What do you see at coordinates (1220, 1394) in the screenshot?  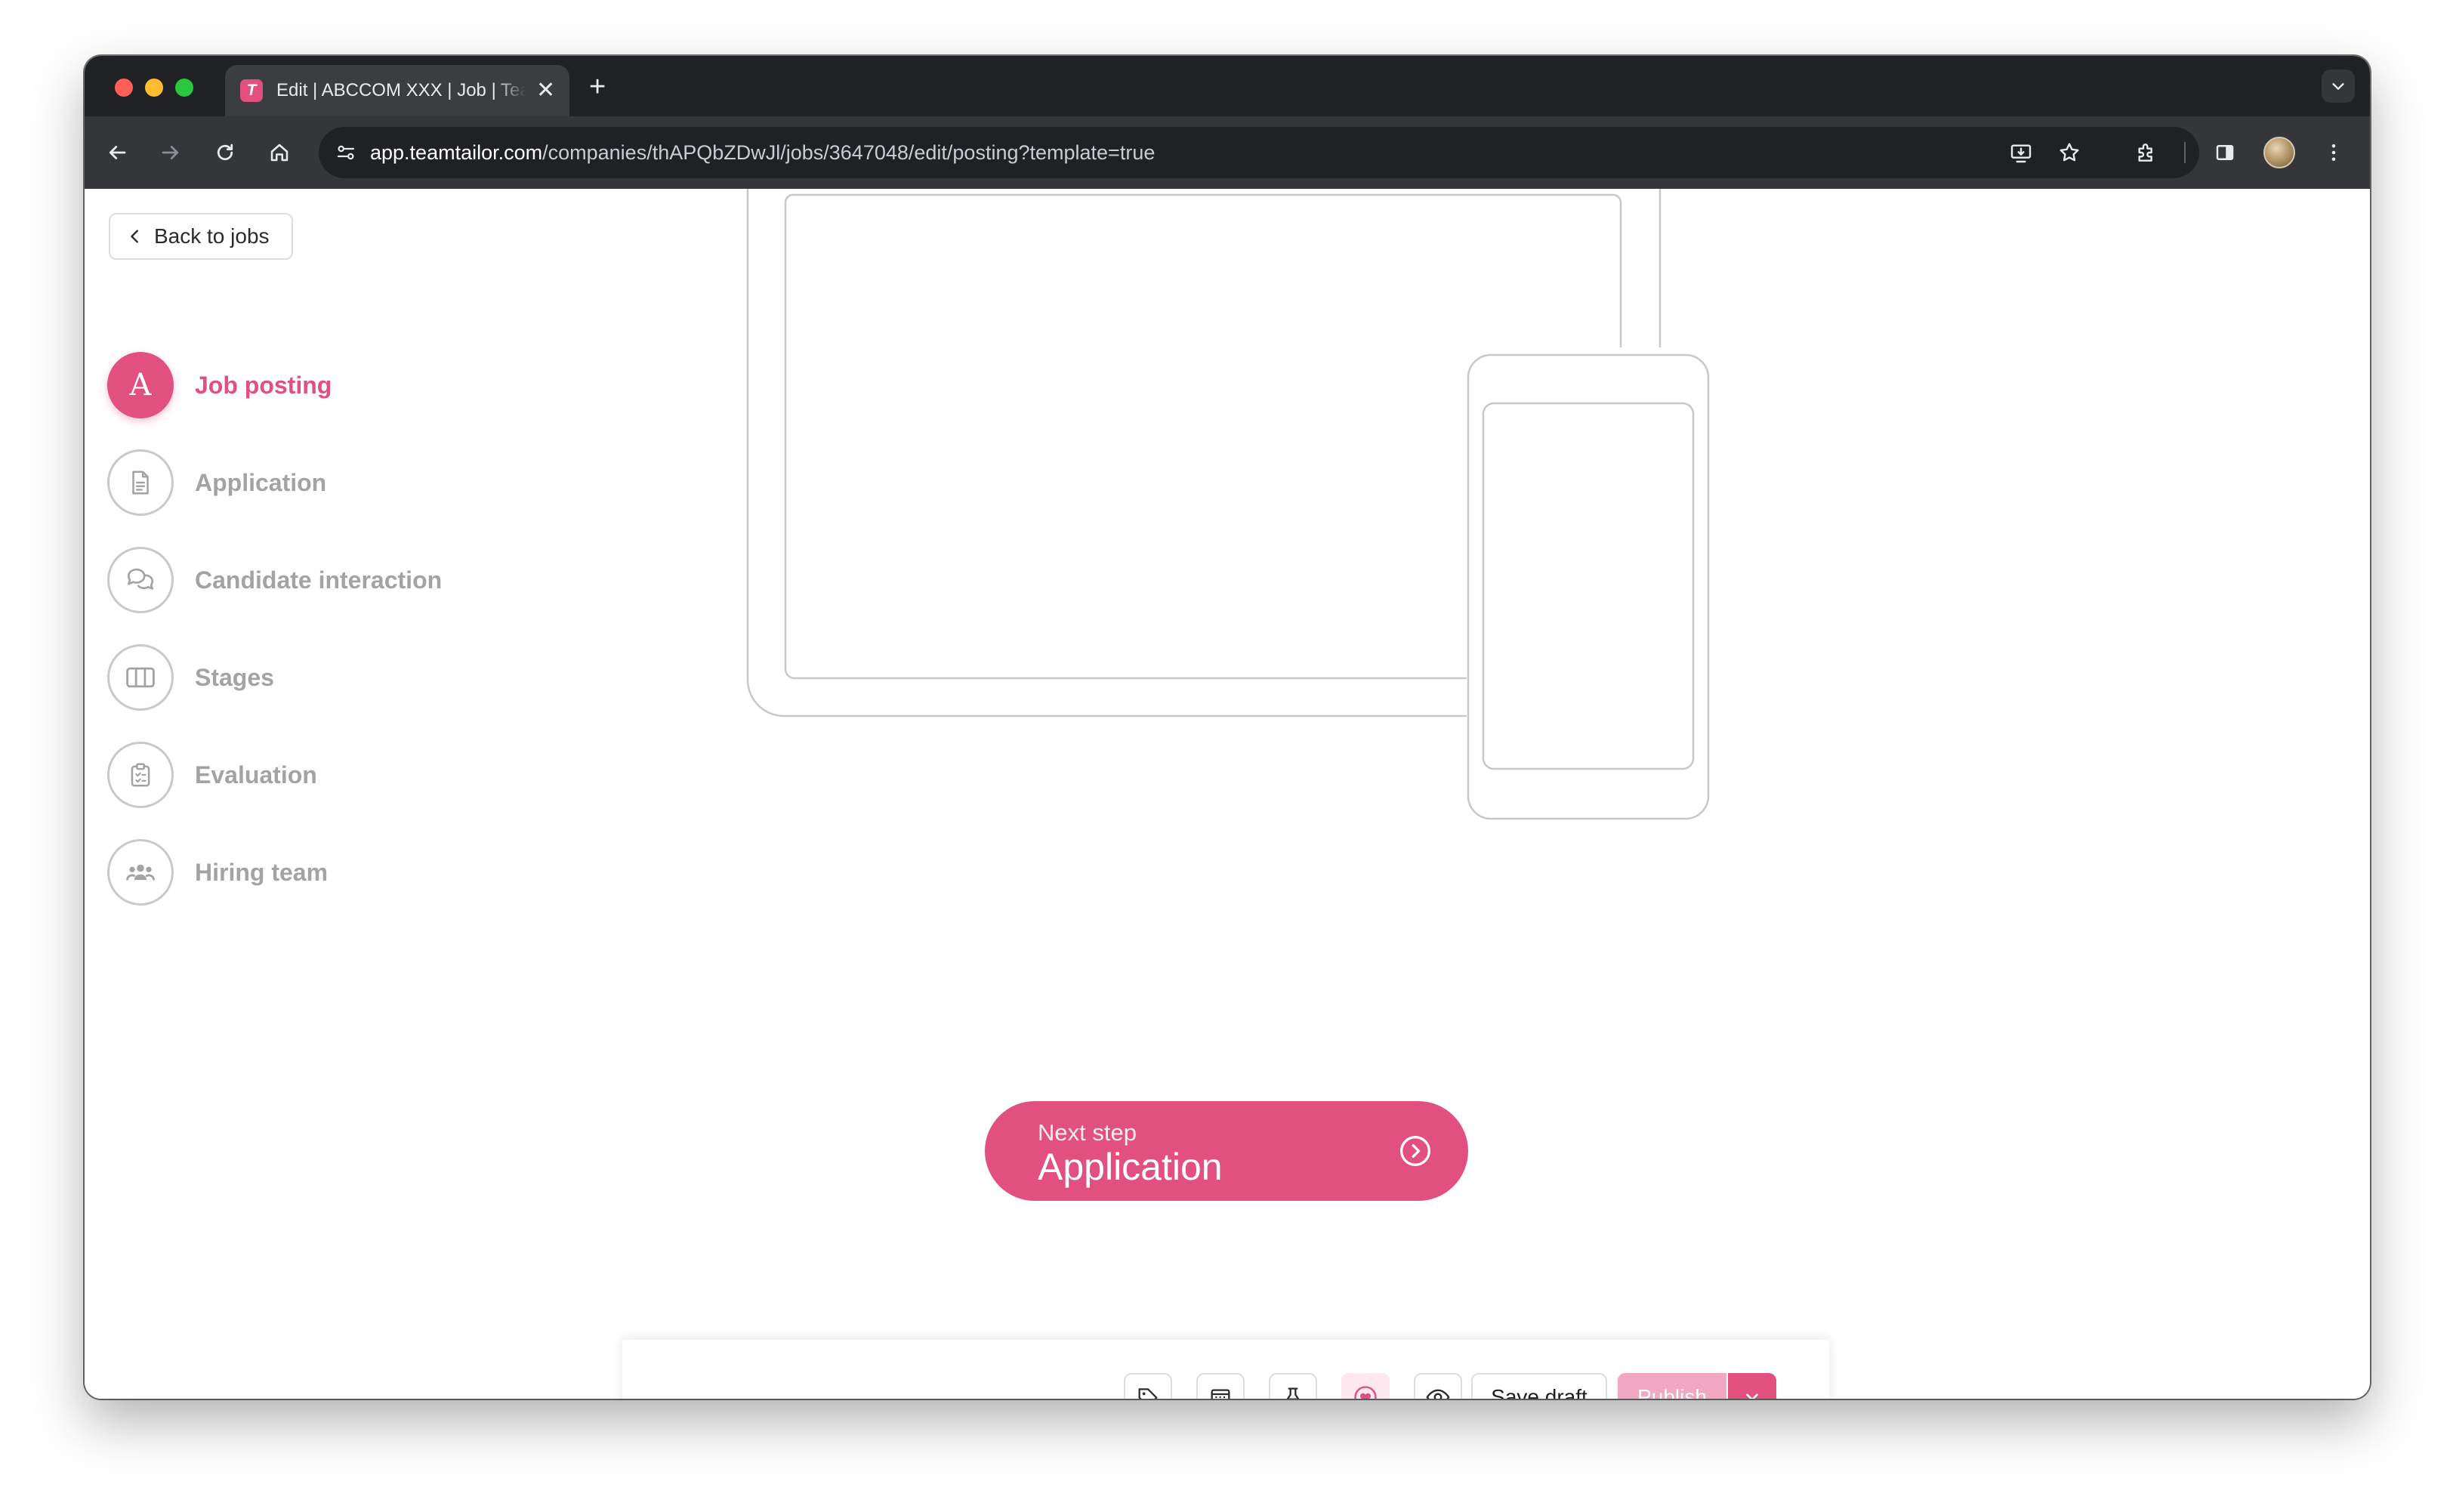 I see `calendar-icon` at bounding box center [1220, 1394].